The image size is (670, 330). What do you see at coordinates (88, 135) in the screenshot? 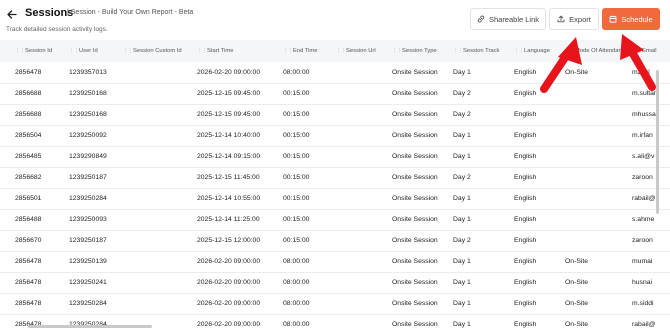
I see `table-cell: 1239250092` at bounding box center [88, 135].